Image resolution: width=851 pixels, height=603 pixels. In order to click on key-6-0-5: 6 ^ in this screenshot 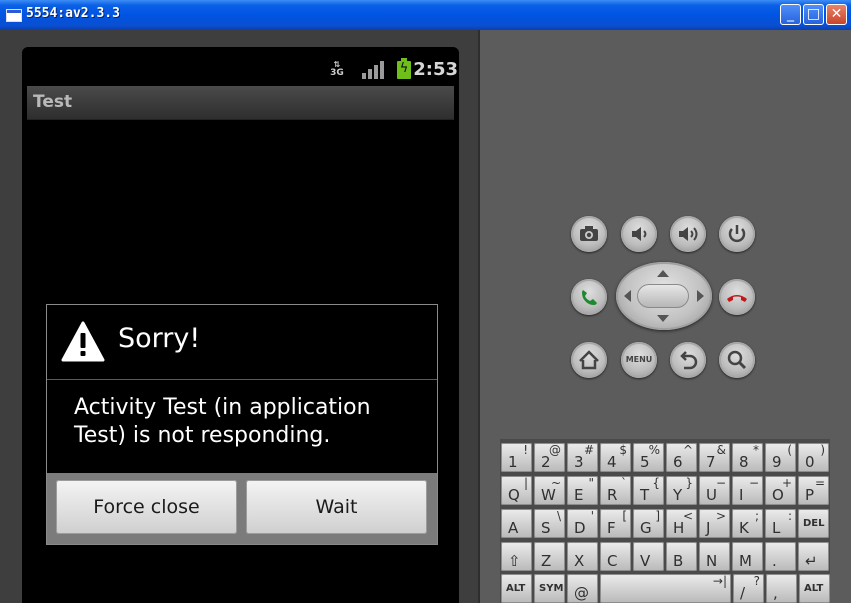, I will do `click(681, 457)`.